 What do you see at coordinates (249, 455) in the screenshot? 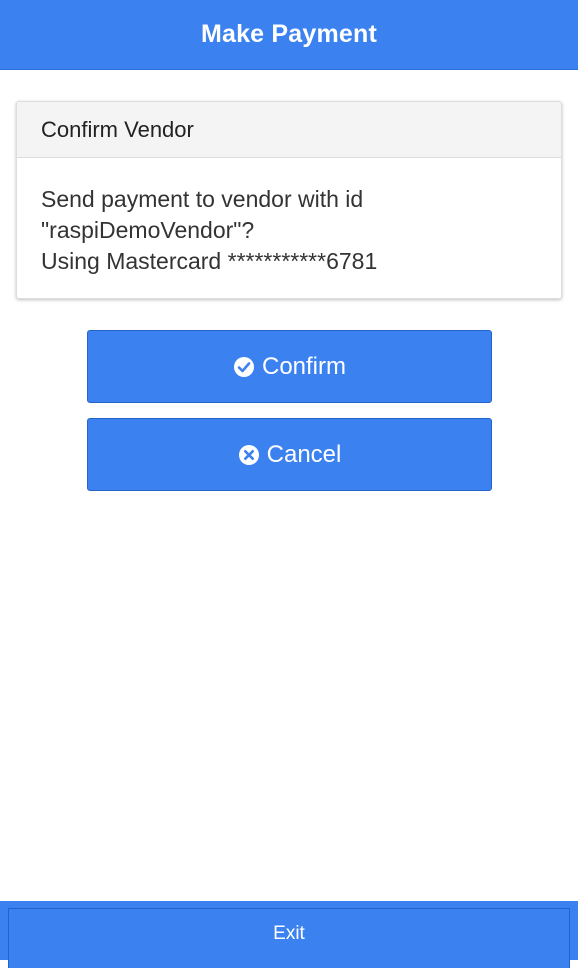
I see `close-circle-icon` at bounding box center [249, 455].